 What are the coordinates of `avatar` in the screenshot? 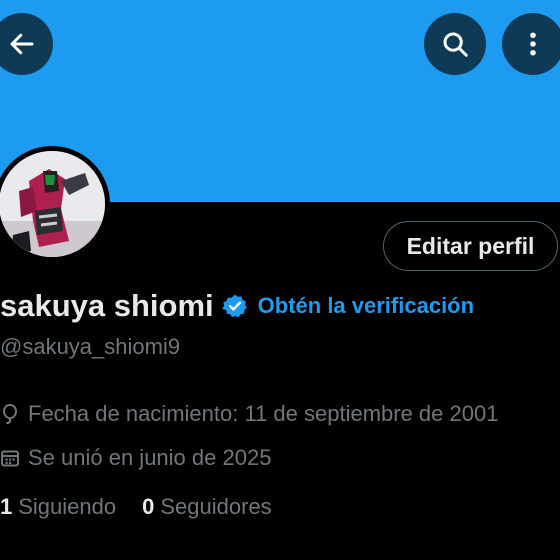 It's located at (55, 204).